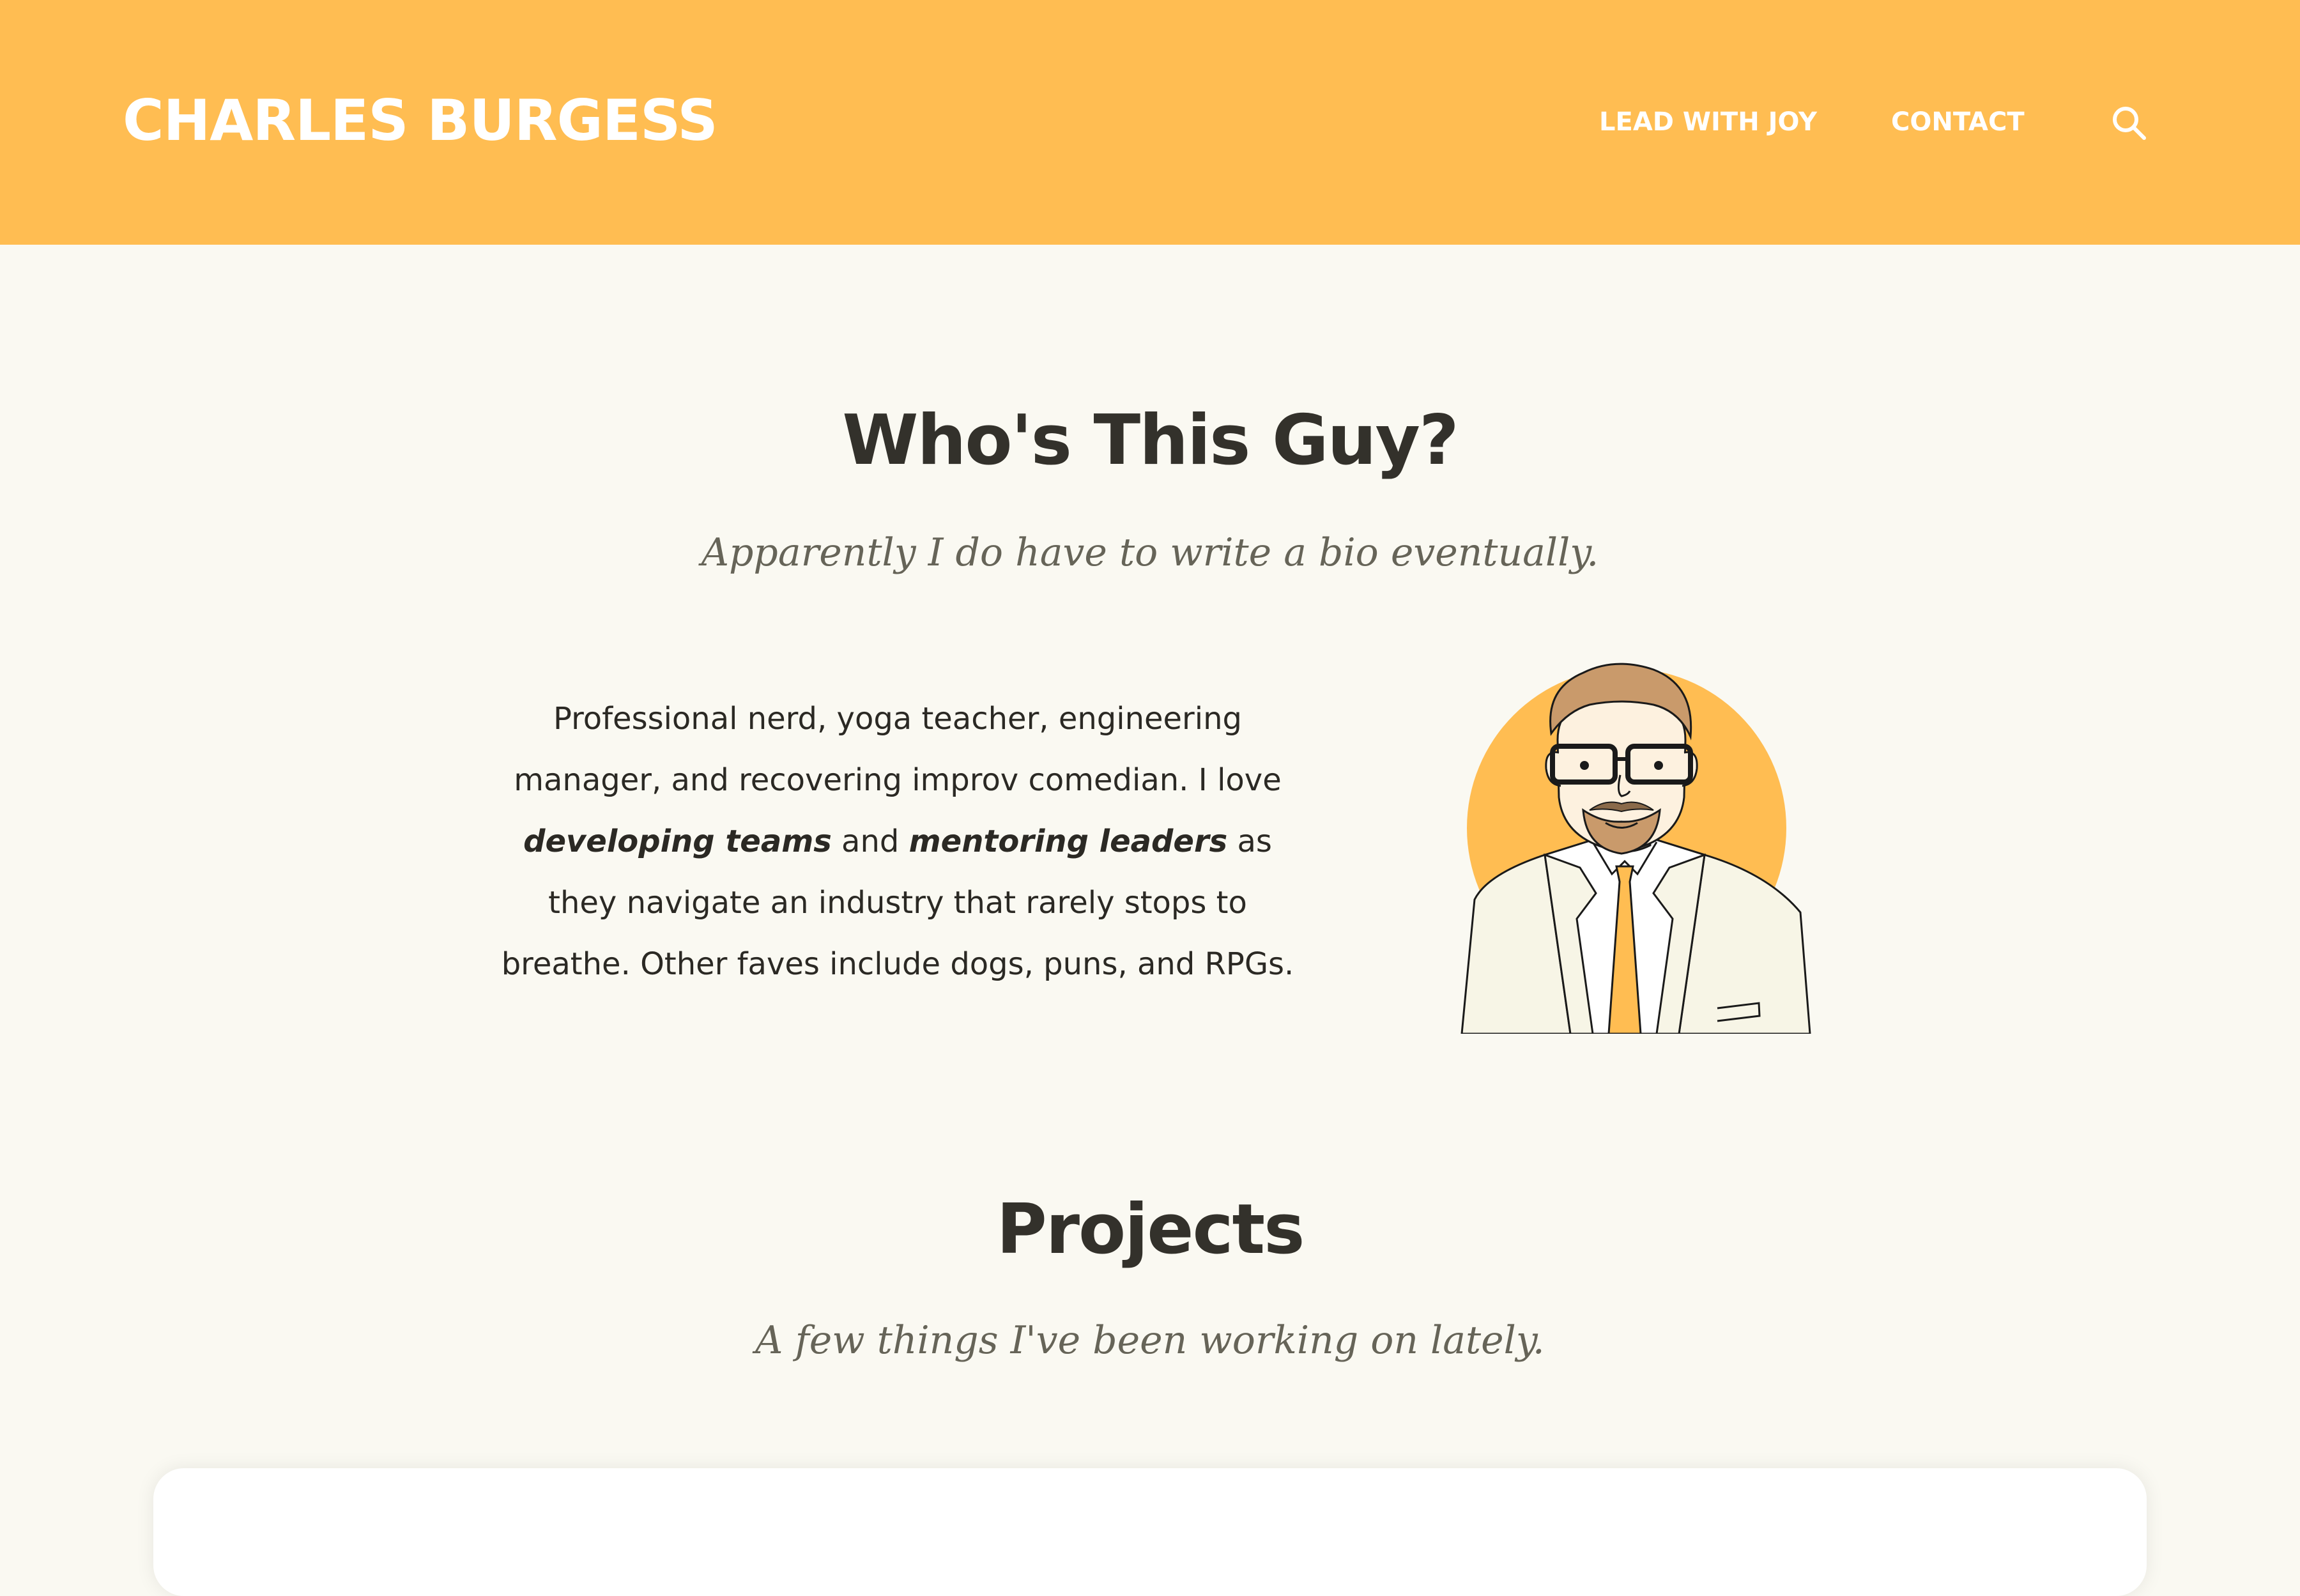 Image resolution: width=2300 pixels, height=1596 pixels. Describe the element at coordinates (1150, 441) in the screenshot. I see `about-title: Who's This Guy?` at that location.